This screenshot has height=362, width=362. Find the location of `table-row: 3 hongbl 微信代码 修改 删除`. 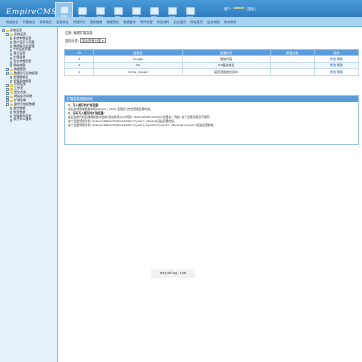

table-row: 3 hongbl 微信代码 修改 删除 is located at coordinates (211, 59).